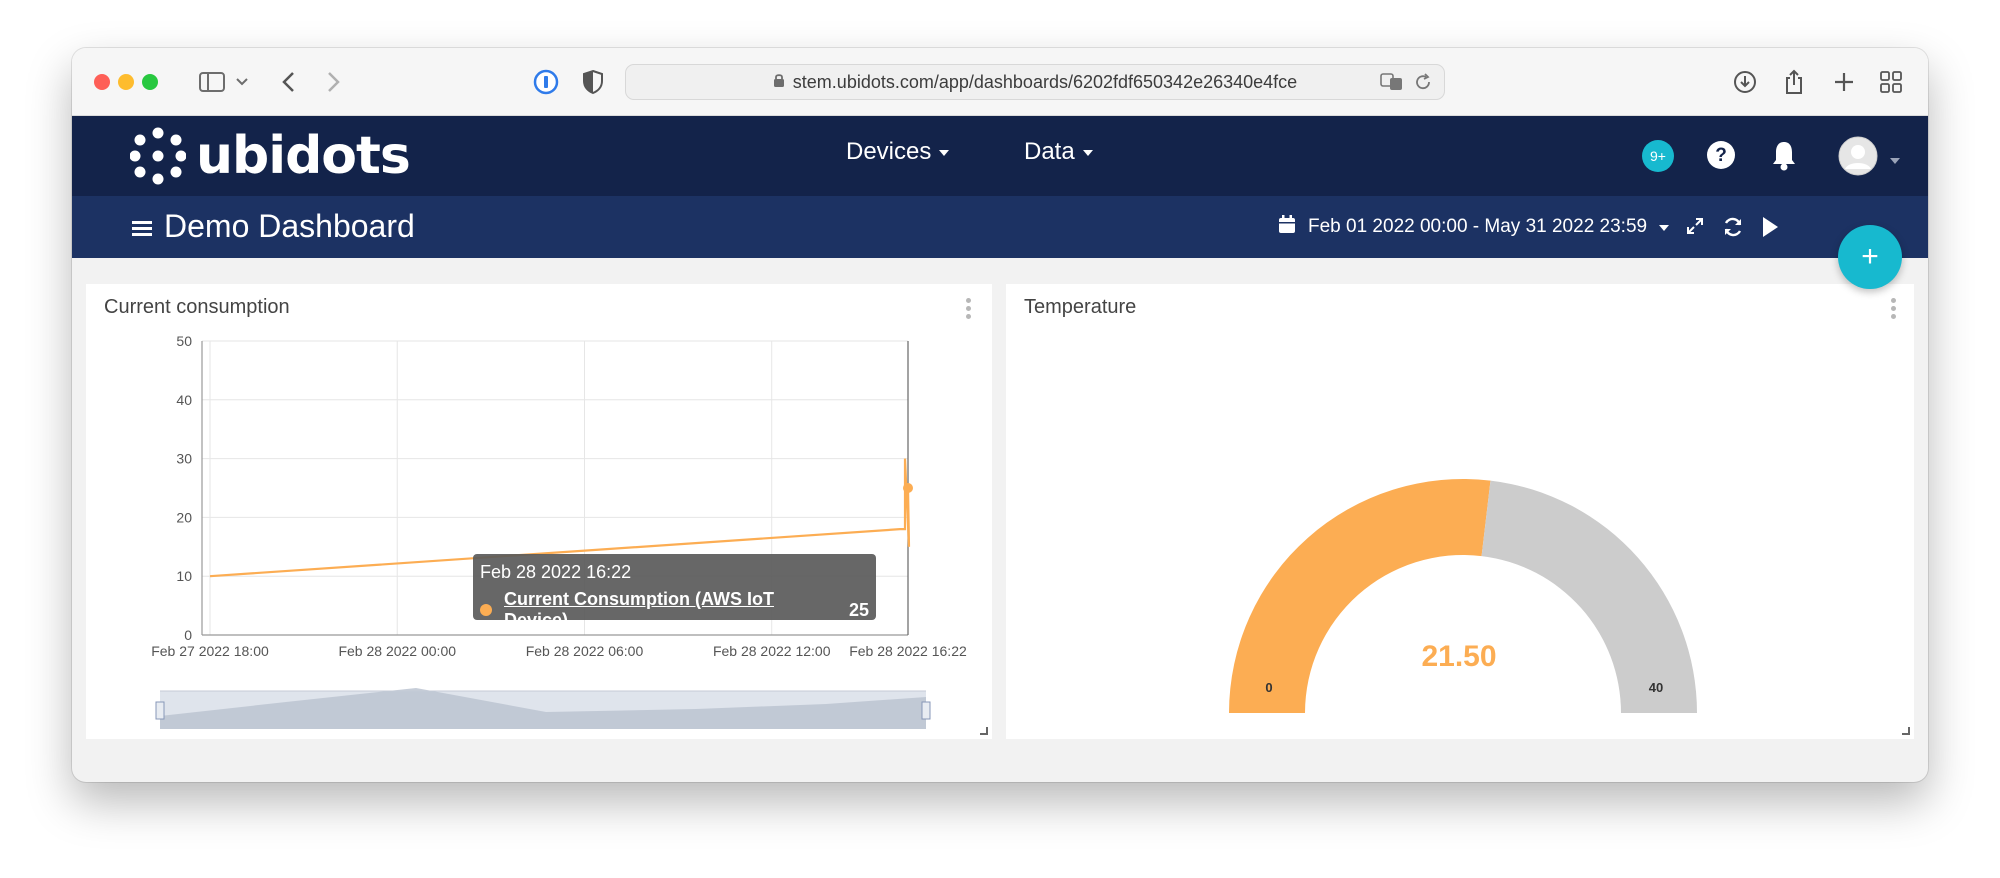  I want to click on x-tick-label: Feb 28 2022 12:00, so click(772, 651).